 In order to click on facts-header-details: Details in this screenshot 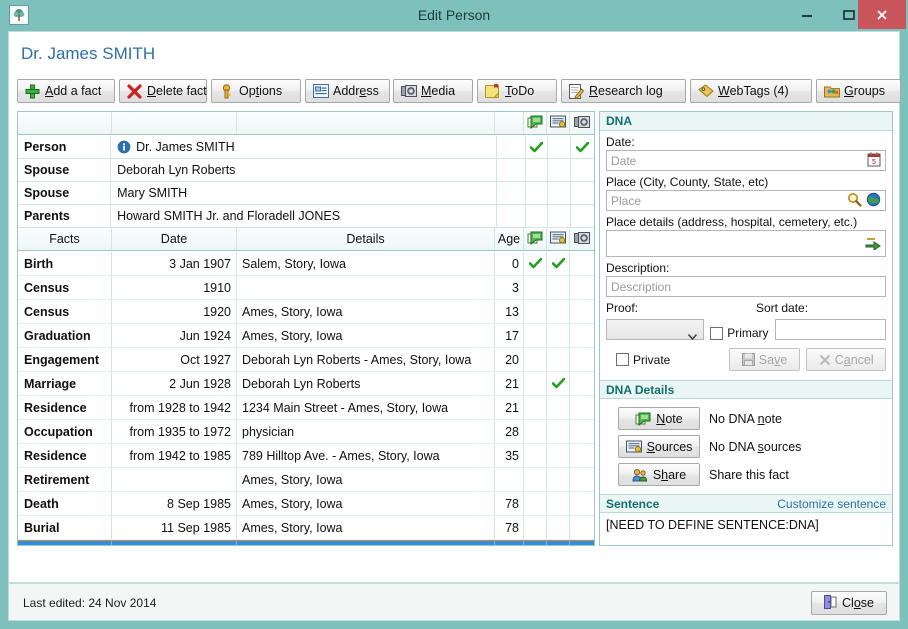, I will do `click(366, 239)`.